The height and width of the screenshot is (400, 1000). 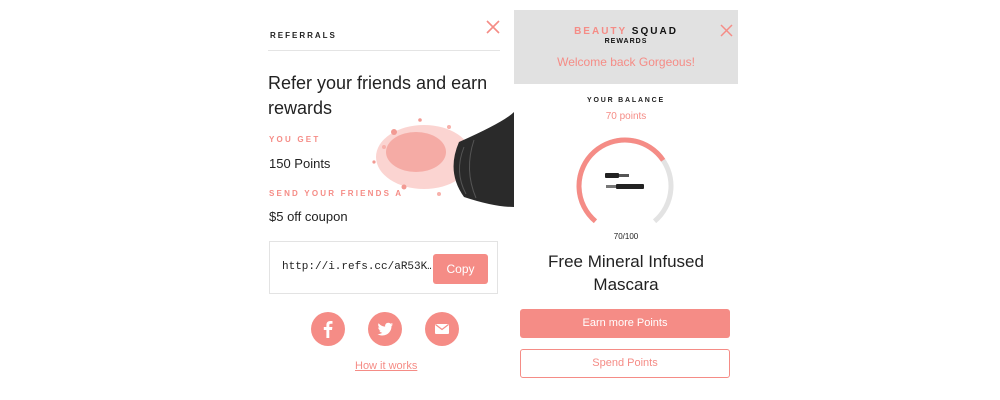 I want to click on email-share-button, so click(x=442, y=329).